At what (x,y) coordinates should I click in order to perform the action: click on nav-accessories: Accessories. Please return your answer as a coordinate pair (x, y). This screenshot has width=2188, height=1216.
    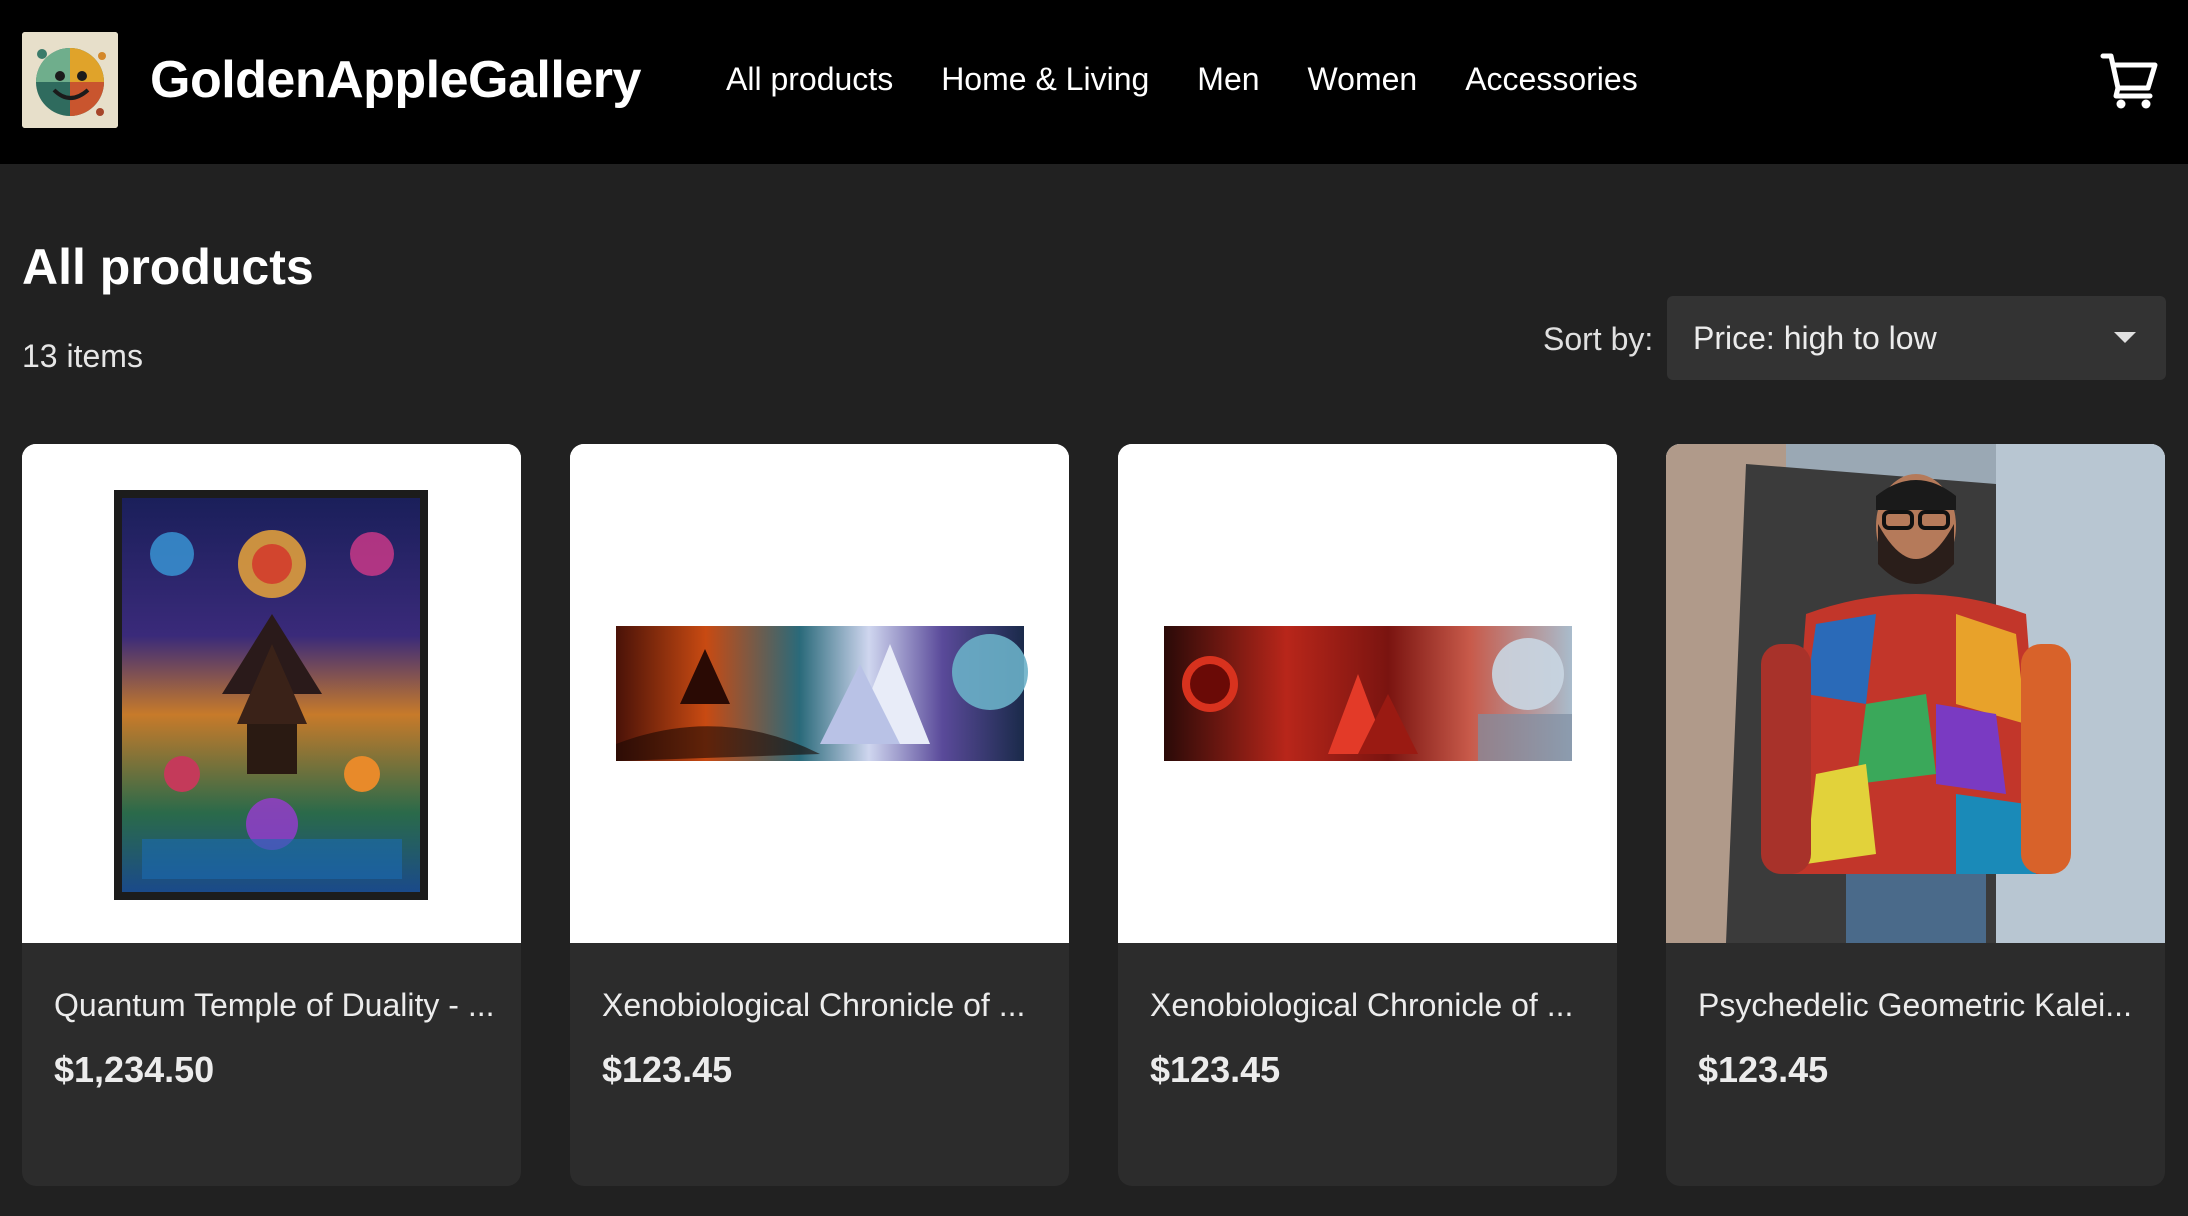
    Looking at the image, I should click on (1551, 79).